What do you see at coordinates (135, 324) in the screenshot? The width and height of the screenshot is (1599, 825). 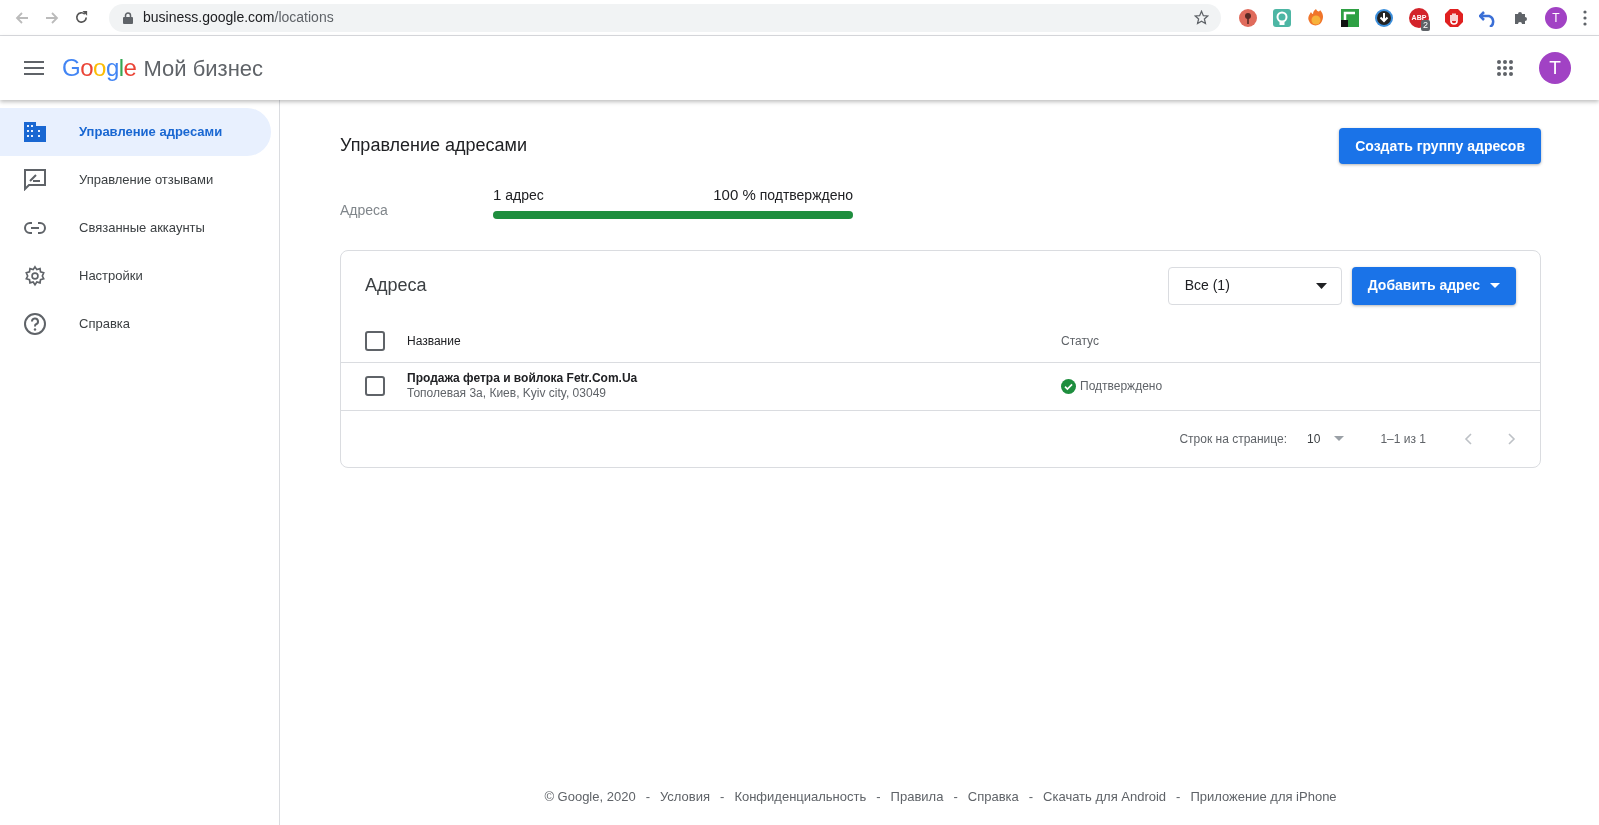 I see `sidebar-item: Справка` at bounding box center [135, 324].